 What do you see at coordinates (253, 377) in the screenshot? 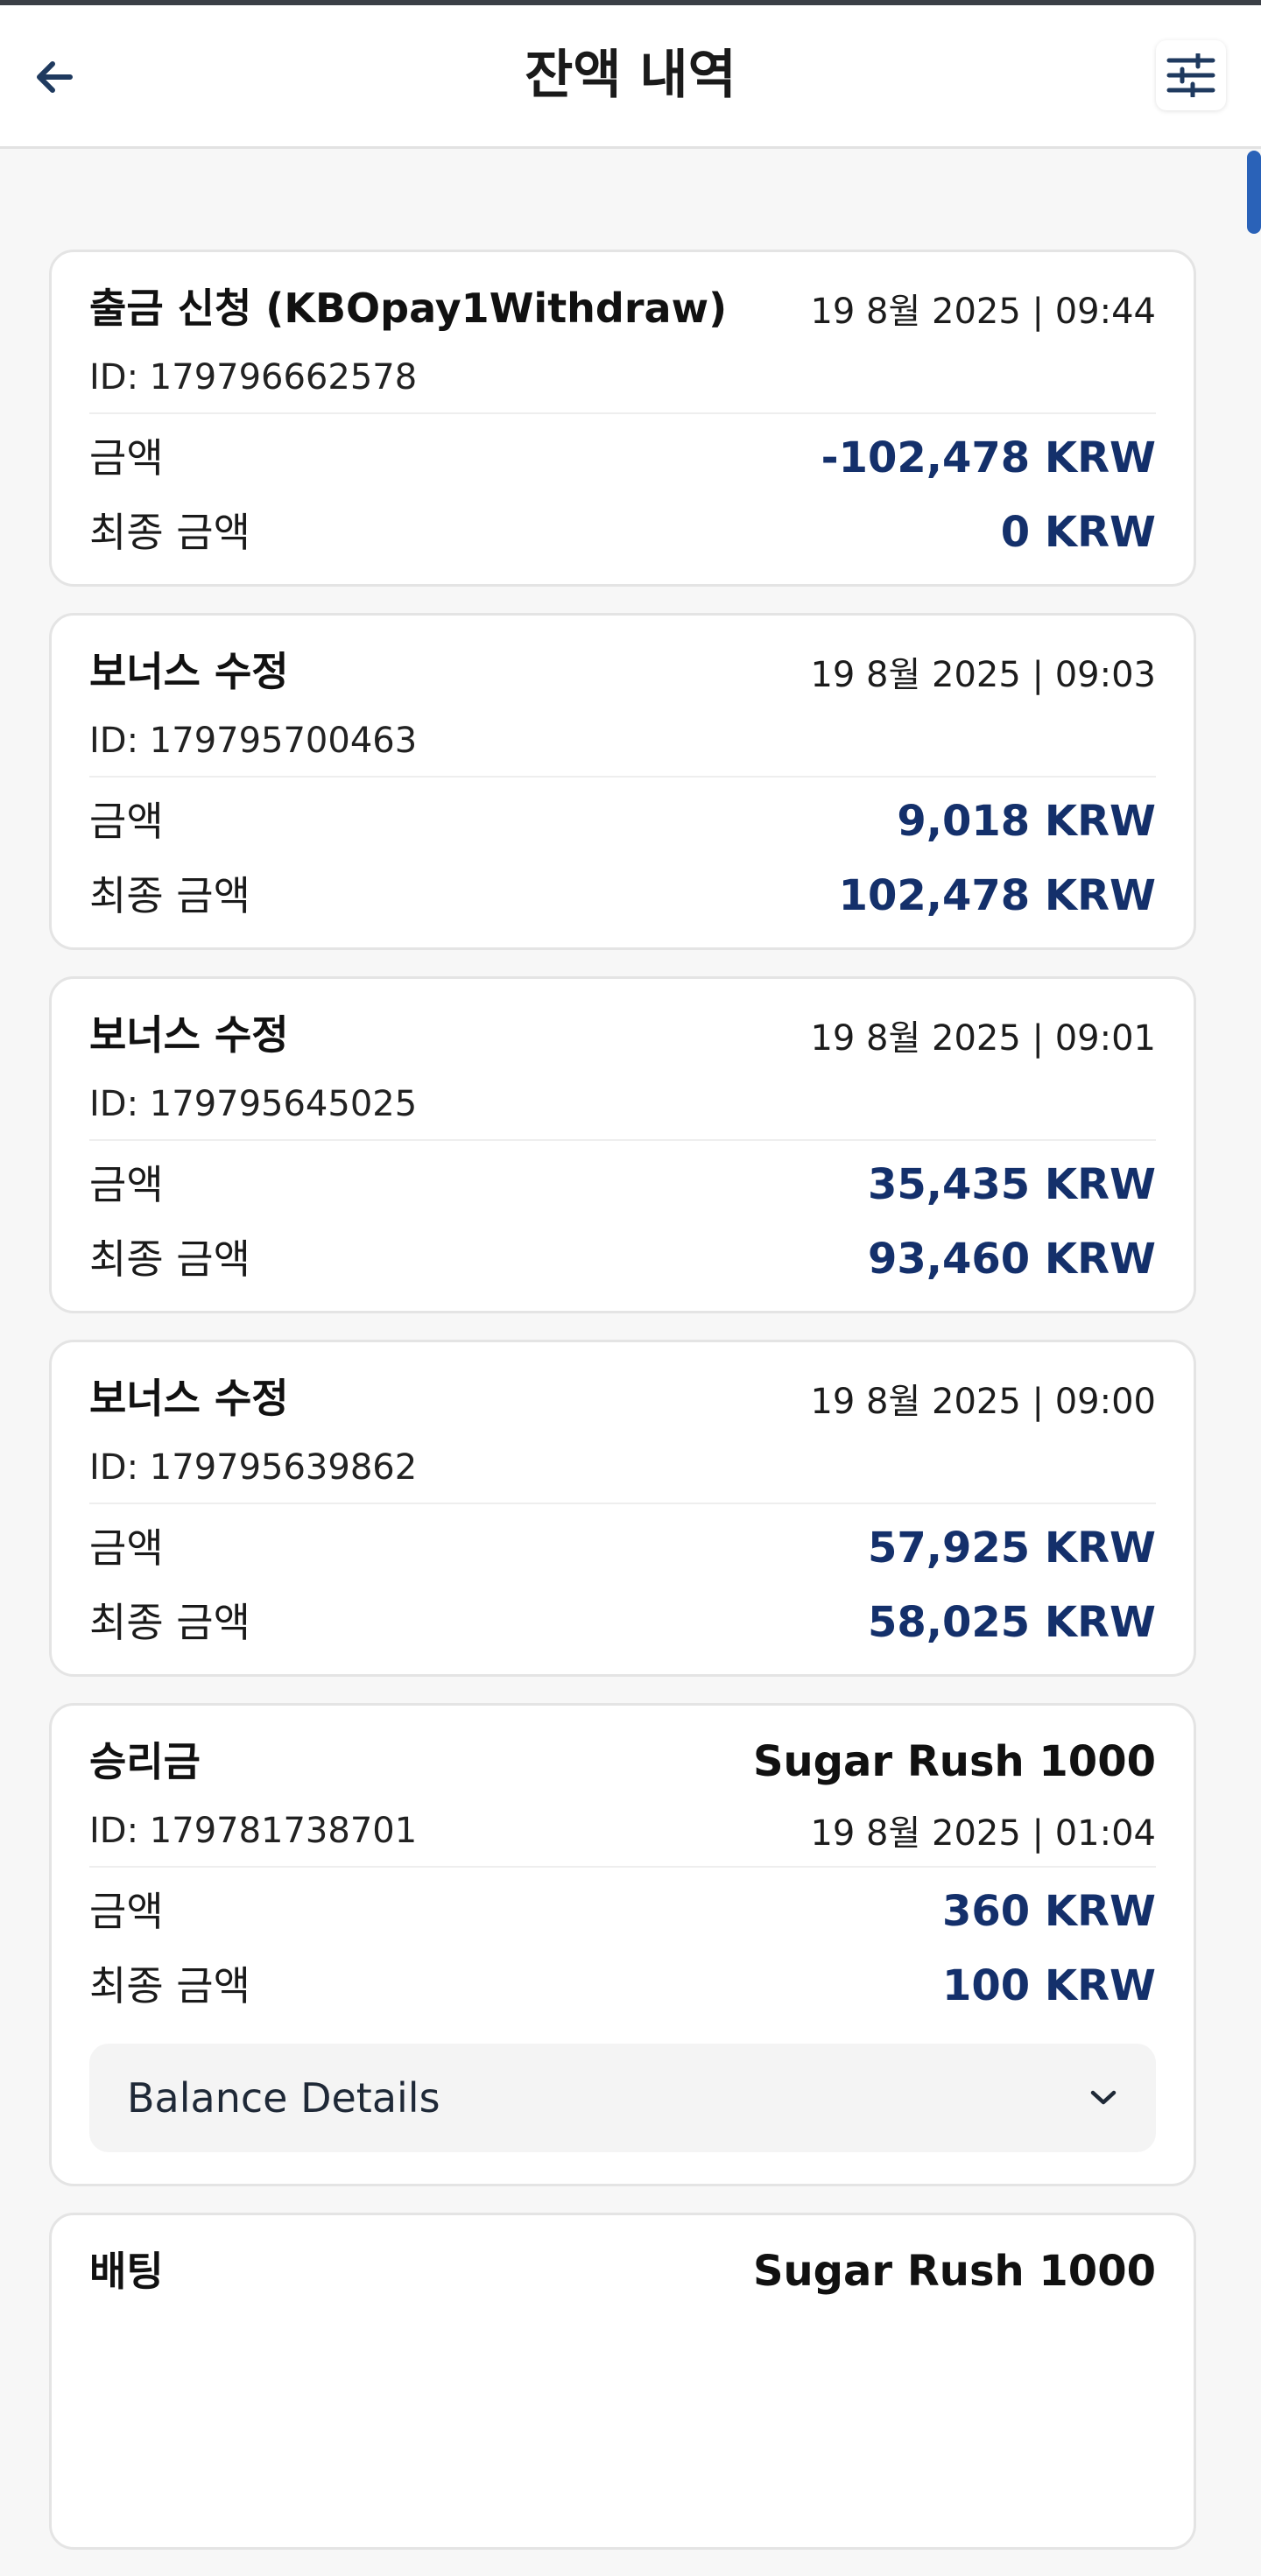
I see `transaction-id: ID: 179796662578` at bounding box center [253, 377].